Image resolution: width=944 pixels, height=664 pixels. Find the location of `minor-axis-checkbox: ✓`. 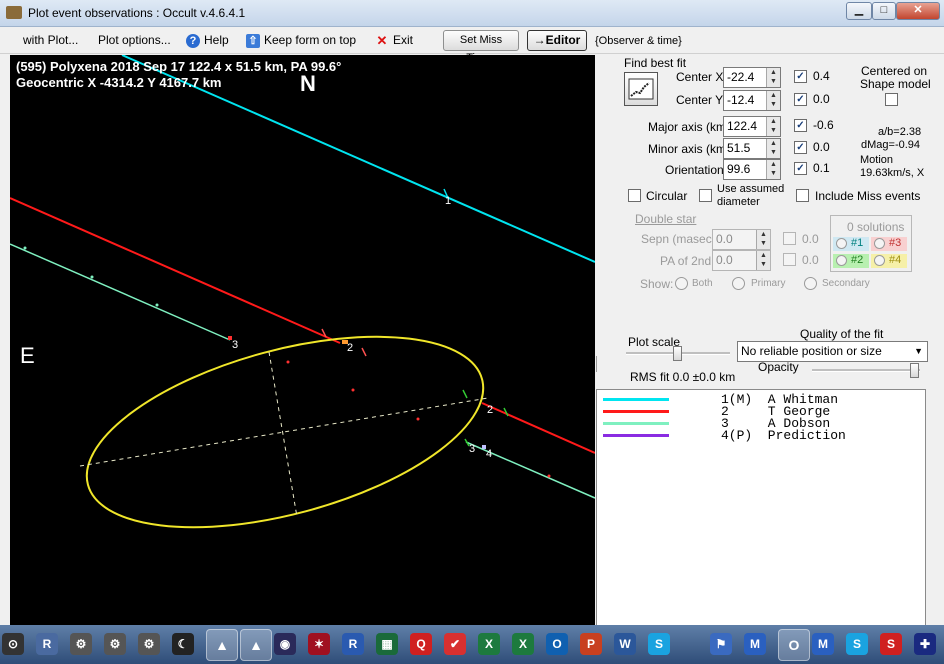

minor-axis-checkbox: ✓ is located at coordinates (800, 147).